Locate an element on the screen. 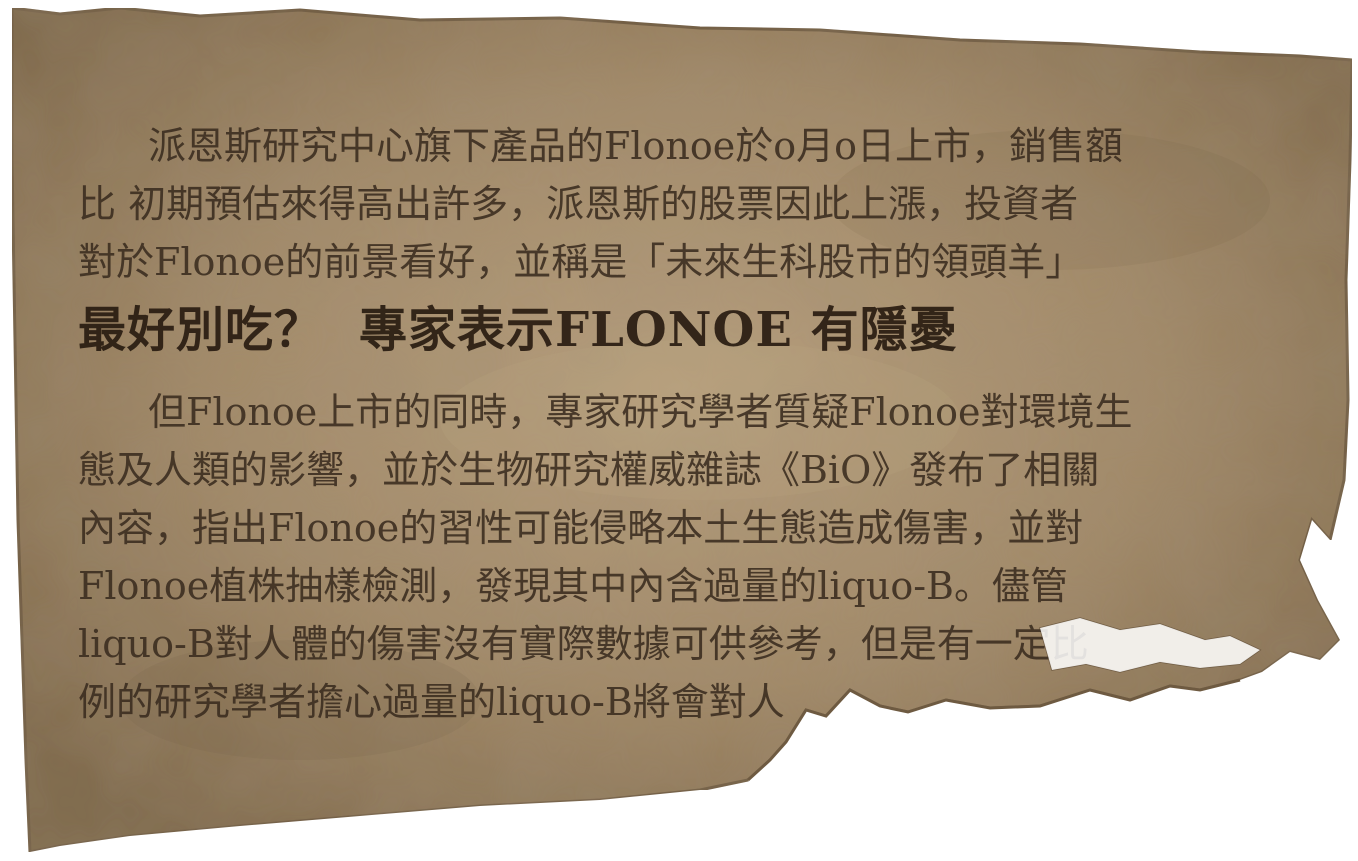  paragraph2-line4: Flonoe植株抽樣檢測，發現其中內含過量的liquo-B。儘管 is located at coordinates (573, 586).